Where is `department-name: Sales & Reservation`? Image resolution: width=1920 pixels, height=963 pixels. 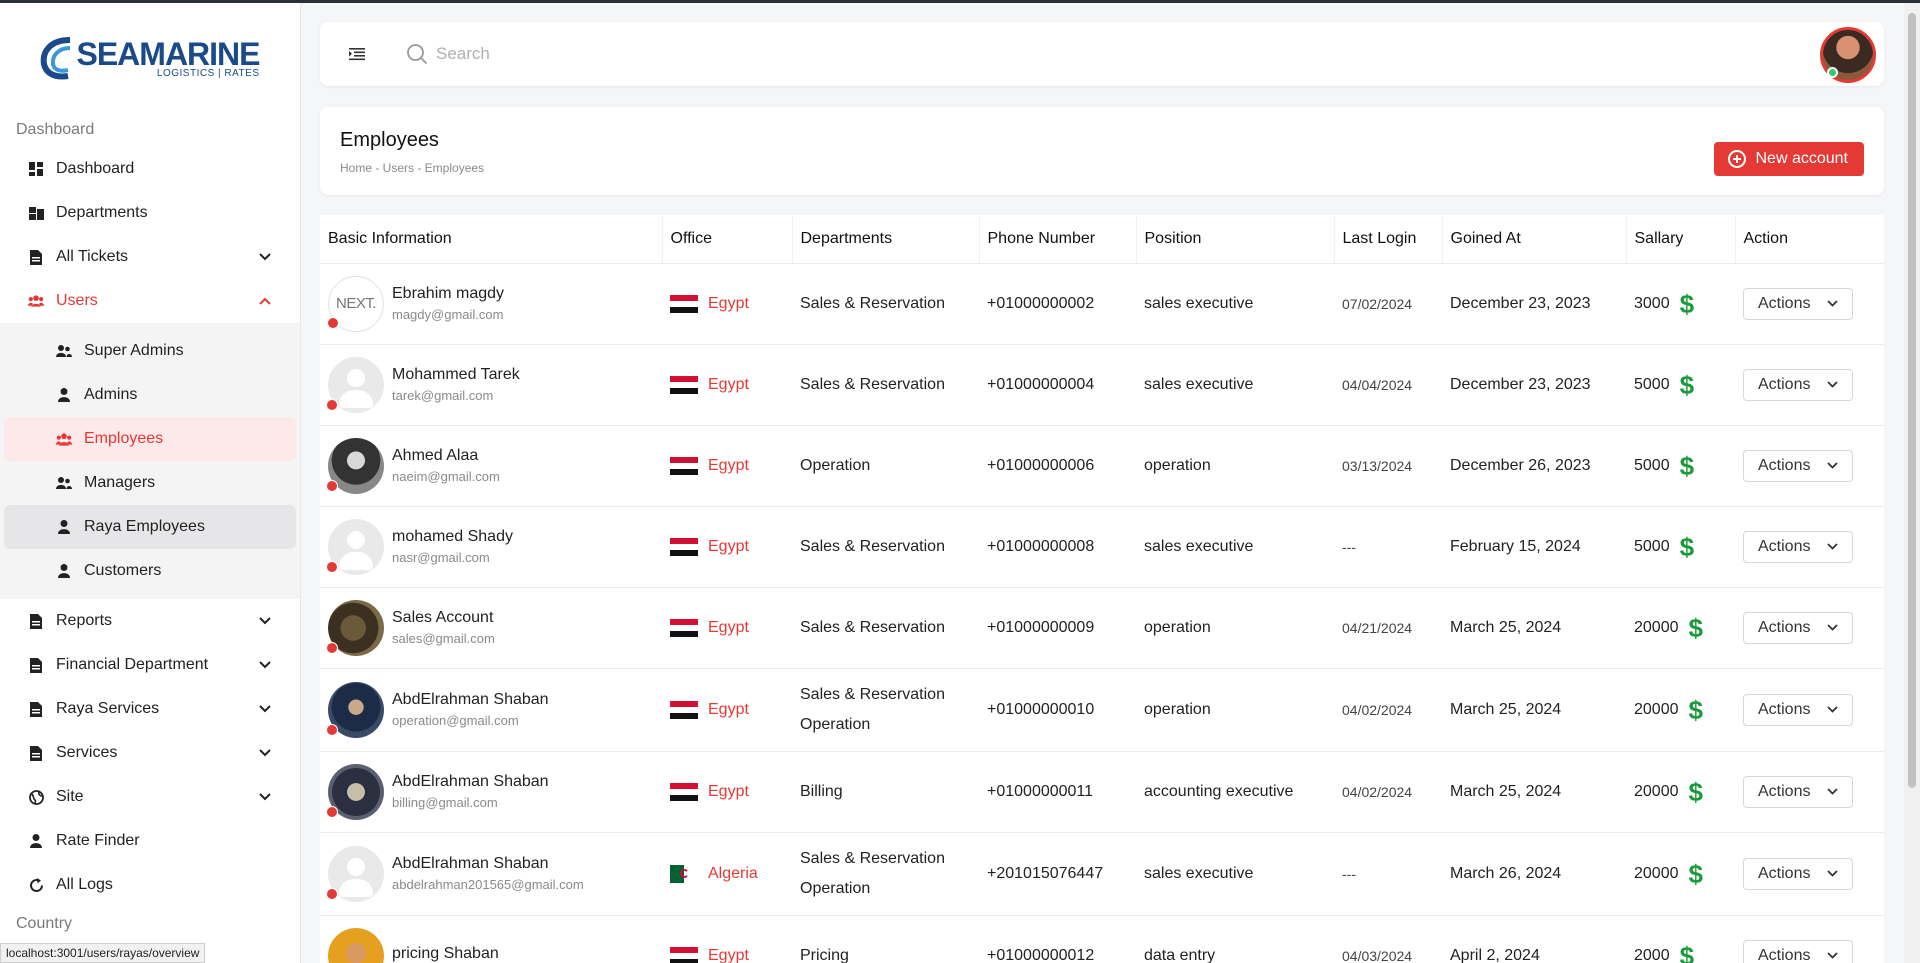 department-name: Sales & Reservation is located at coordinates (872, 546).